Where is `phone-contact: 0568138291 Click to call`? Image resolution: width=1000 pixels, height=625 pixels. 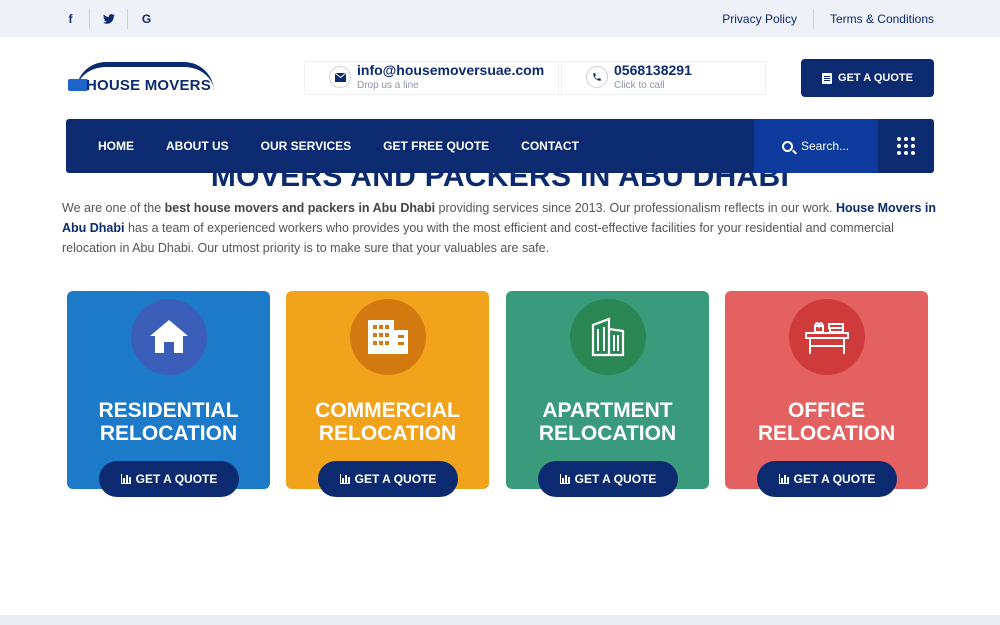
phone-contact: 0568138291 Click to call is located at coordinates (663, 78).